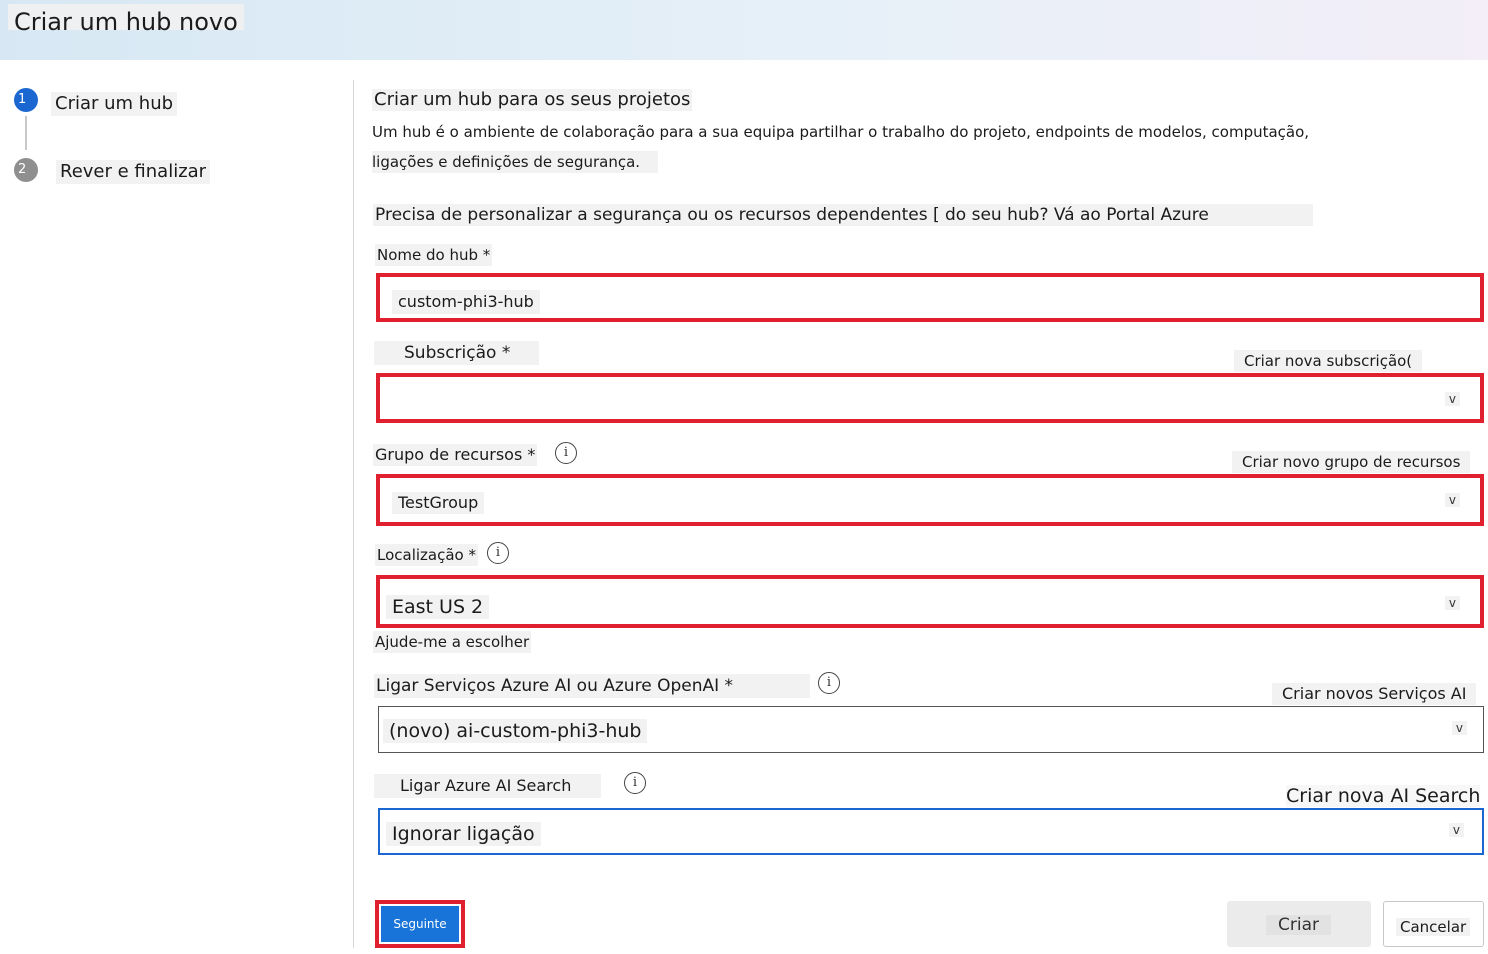  I want to click on location-value: East US 2, so click(438, 607).